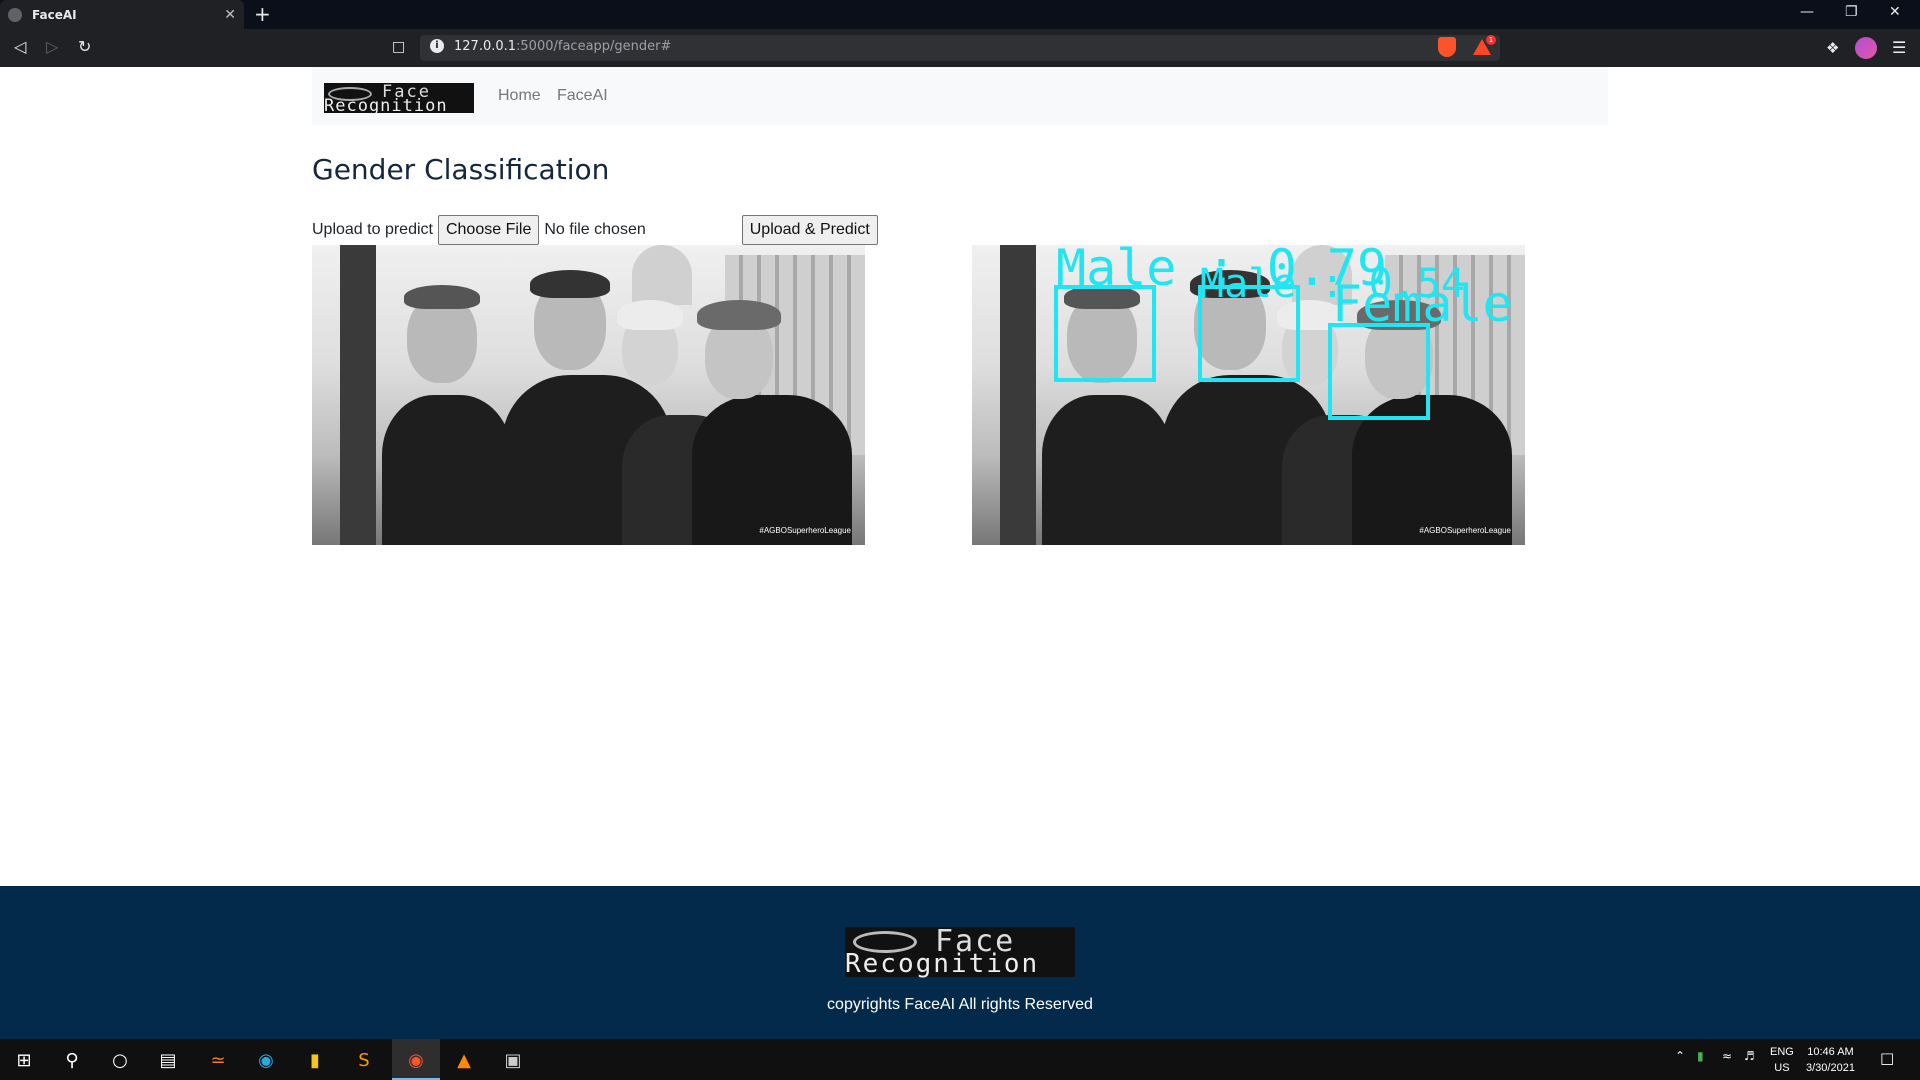  Describe the element at coordinates (488, 230) in the screenshot. I see `choose-file-button: Choose File` at that location.